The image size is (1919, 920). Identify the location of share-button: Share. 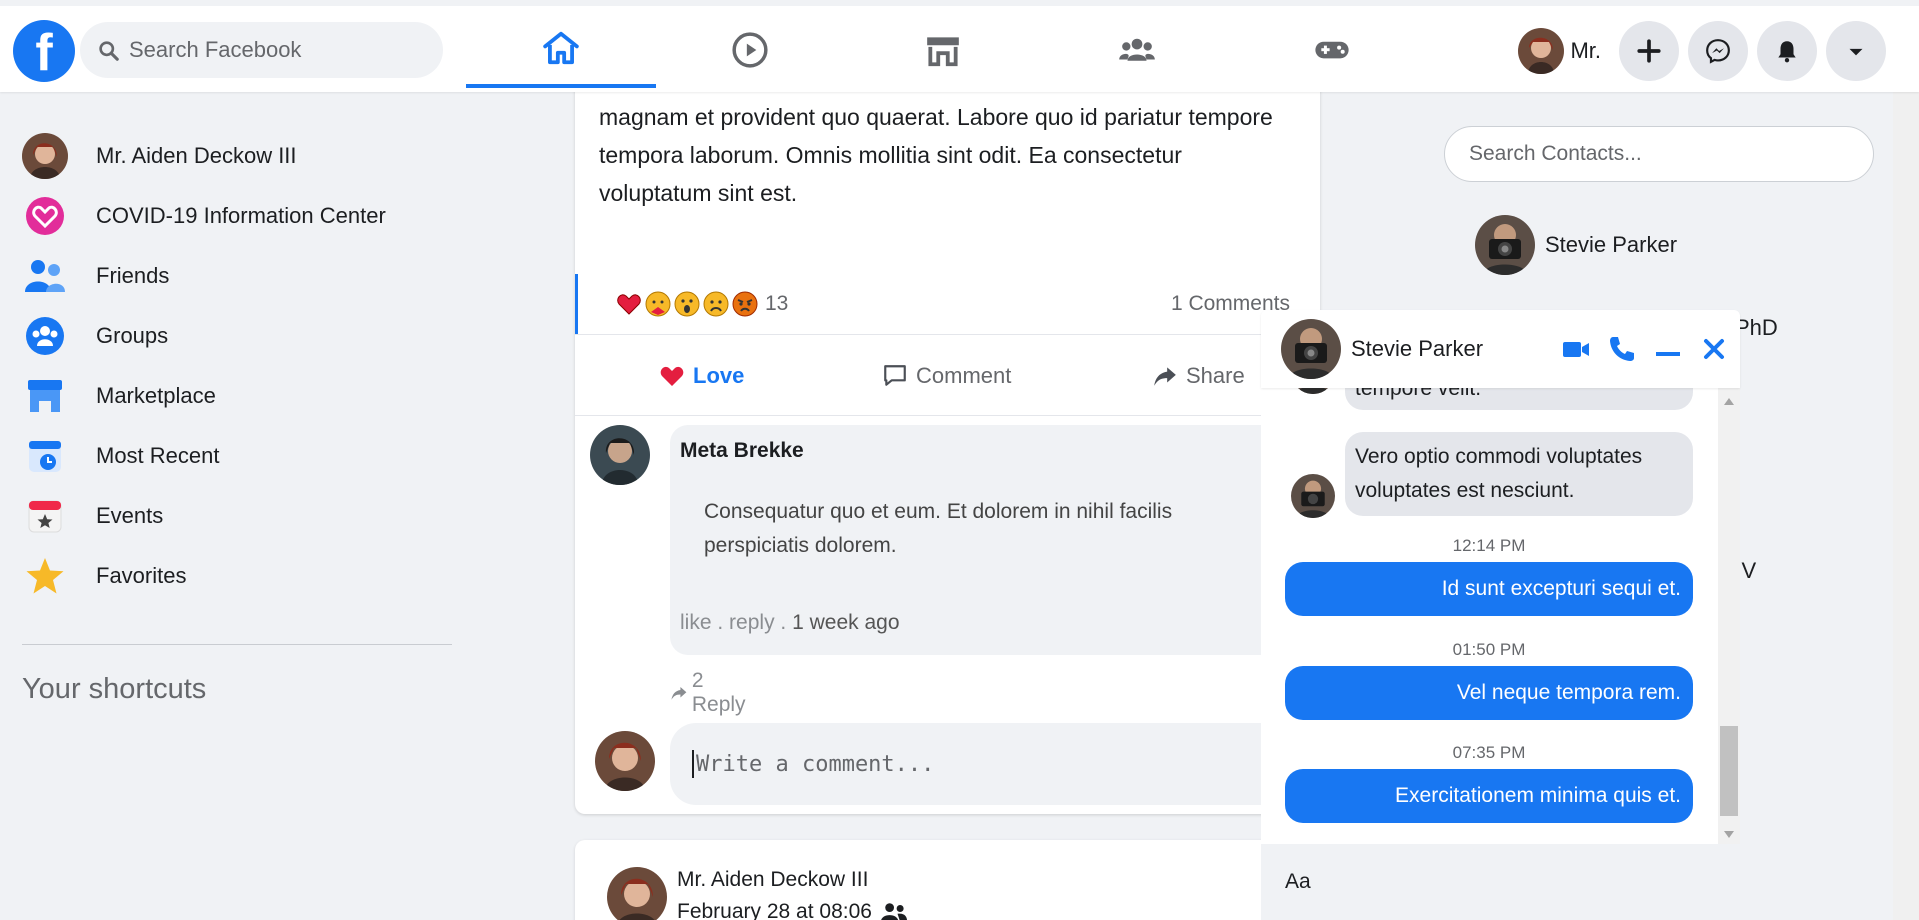
(1198, 376).